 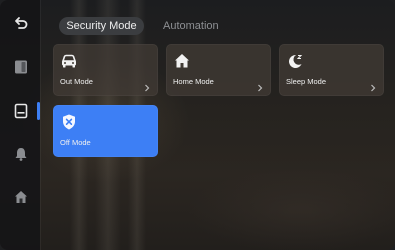 What do you see at coordinates (21, 111) in the screenshot?
I see `tablet-icon` at bounding box center [21, 111].